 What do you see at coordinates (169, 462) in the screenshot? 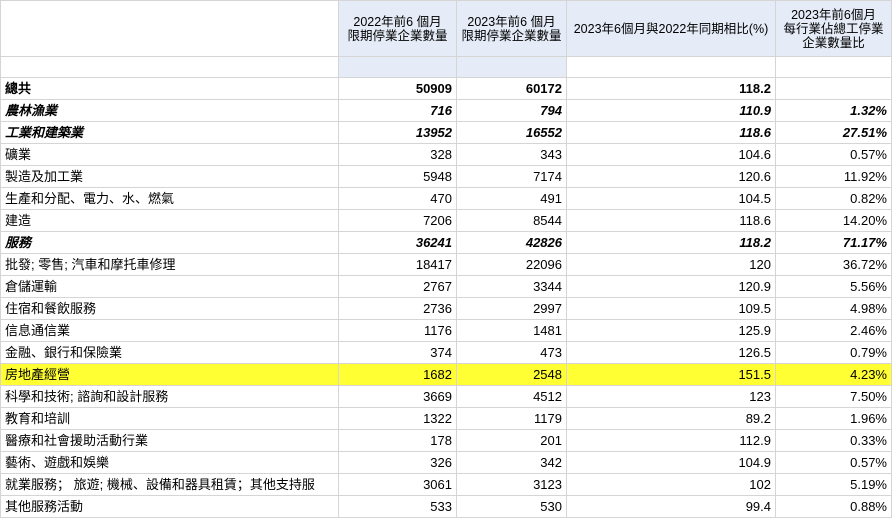
I see `cell-industry: 藝術、遊戲和娛樂` at bounding box center [169, 462].